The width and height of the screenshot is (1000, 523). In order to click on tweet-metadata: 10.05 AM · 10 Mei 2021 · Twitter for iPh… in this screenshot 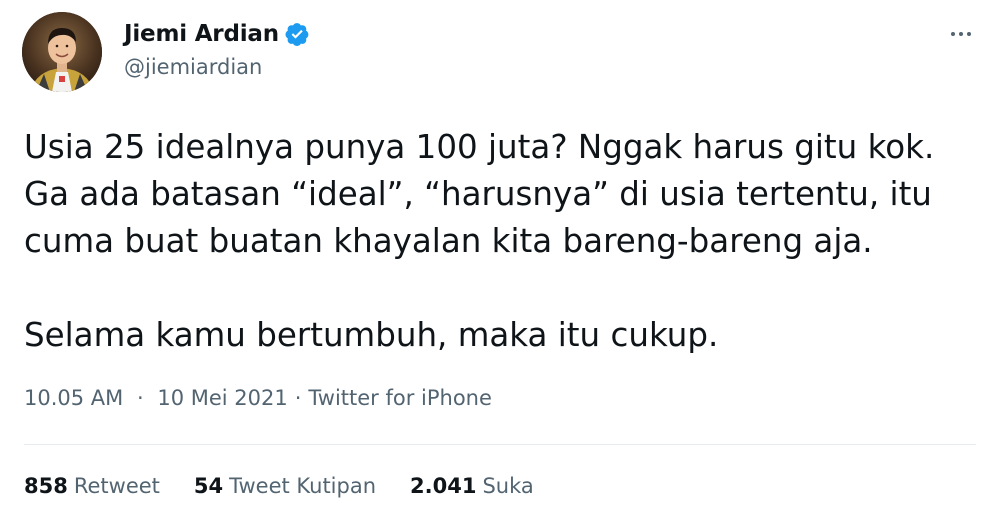, I will do `click(258, 398)`.